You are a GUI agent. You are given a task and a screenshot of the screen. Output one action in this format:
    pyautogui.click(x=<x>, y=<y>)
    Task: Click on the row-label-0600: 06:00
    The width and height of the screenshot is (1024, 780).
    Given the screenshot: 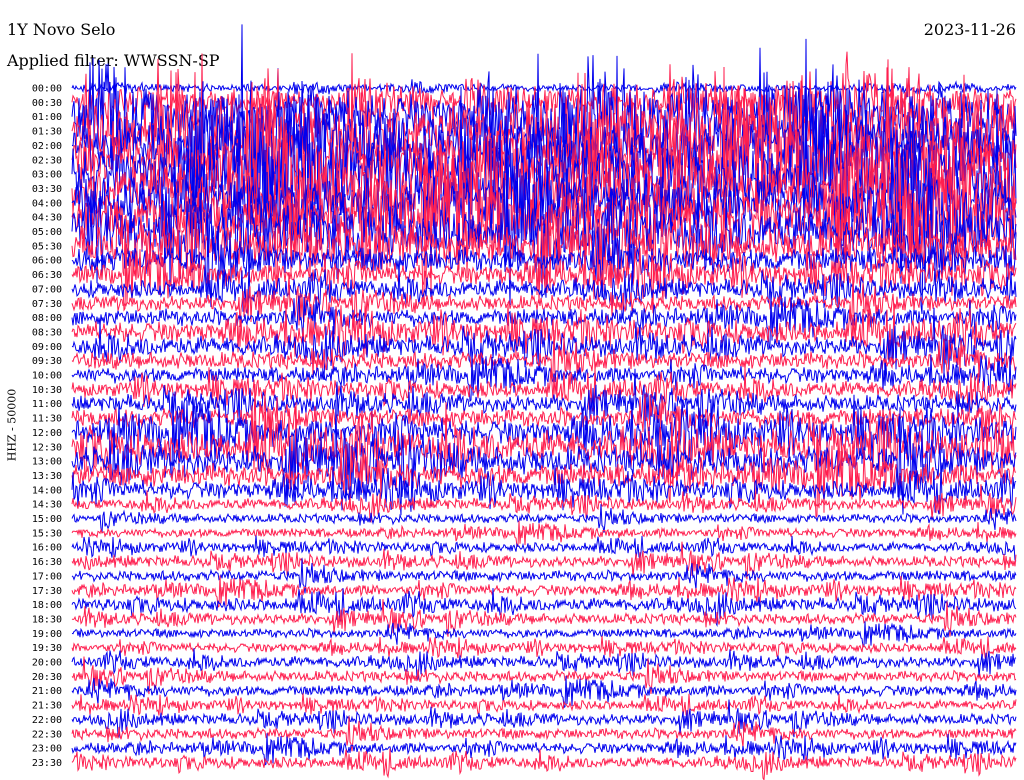 What is the action you would take?
    pyautogui.click(x=47, y=261)
    